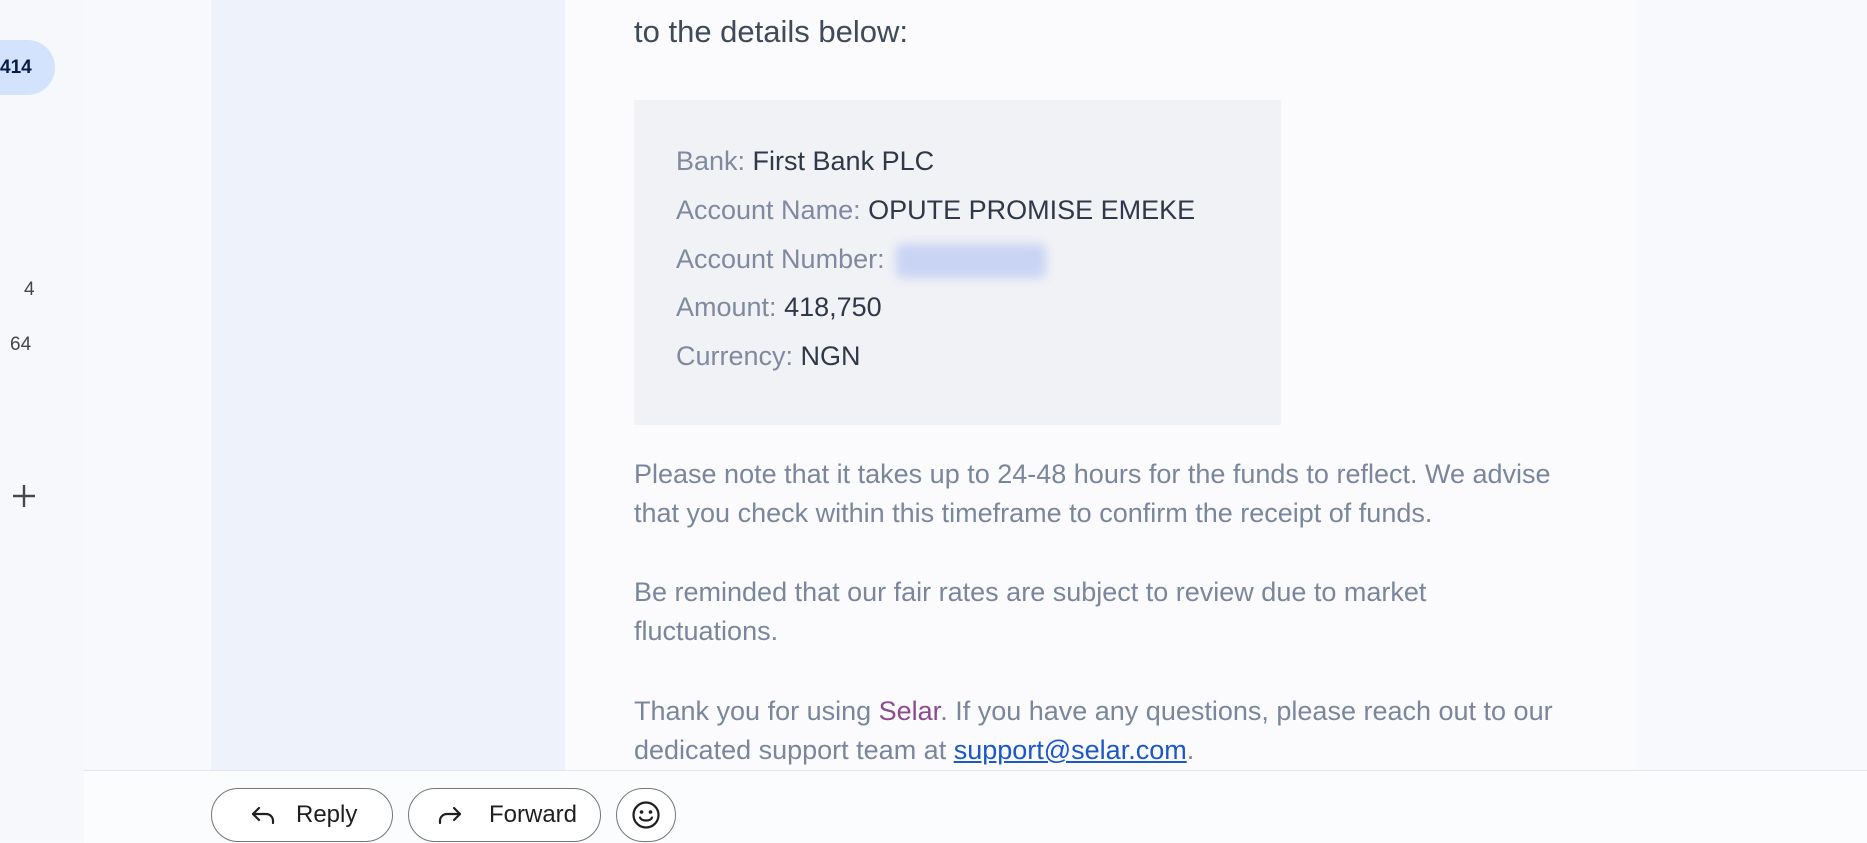 This screenshot has width=1867, height=843. Describe the element at coordinates (730, 307) in the screenshot. I see `detail-label: Amount:` at that location.